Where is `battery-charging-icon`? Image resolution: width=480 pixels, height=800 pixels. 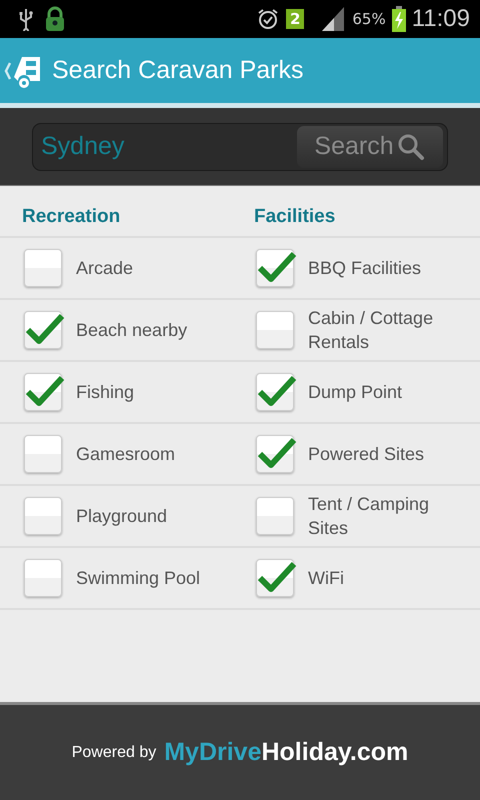 battery-charging-icon is located at coordinates (399, 19).